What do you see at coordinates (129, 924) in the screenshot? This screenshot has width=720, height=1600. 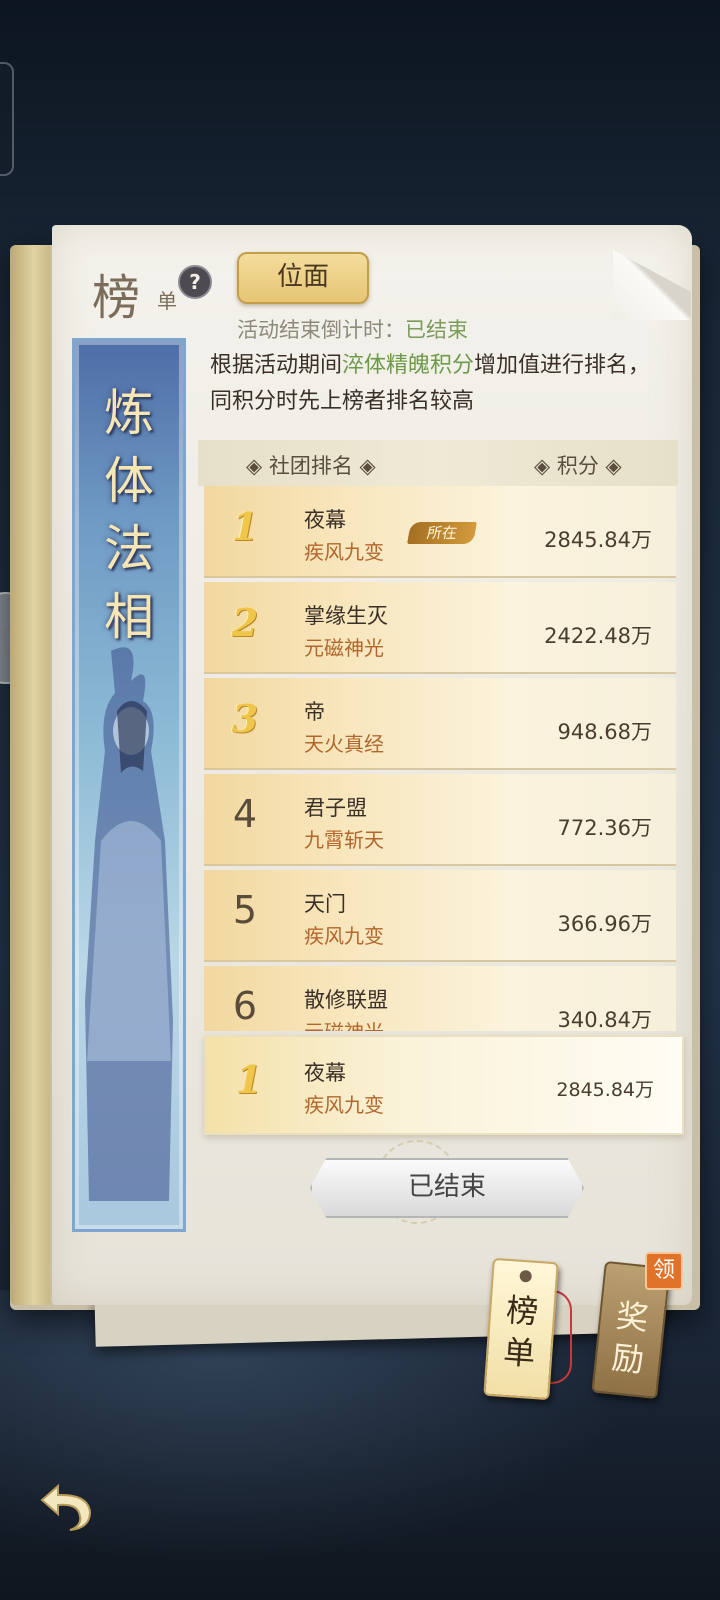 I see `character-illustration` at bounding box center [129, 924].